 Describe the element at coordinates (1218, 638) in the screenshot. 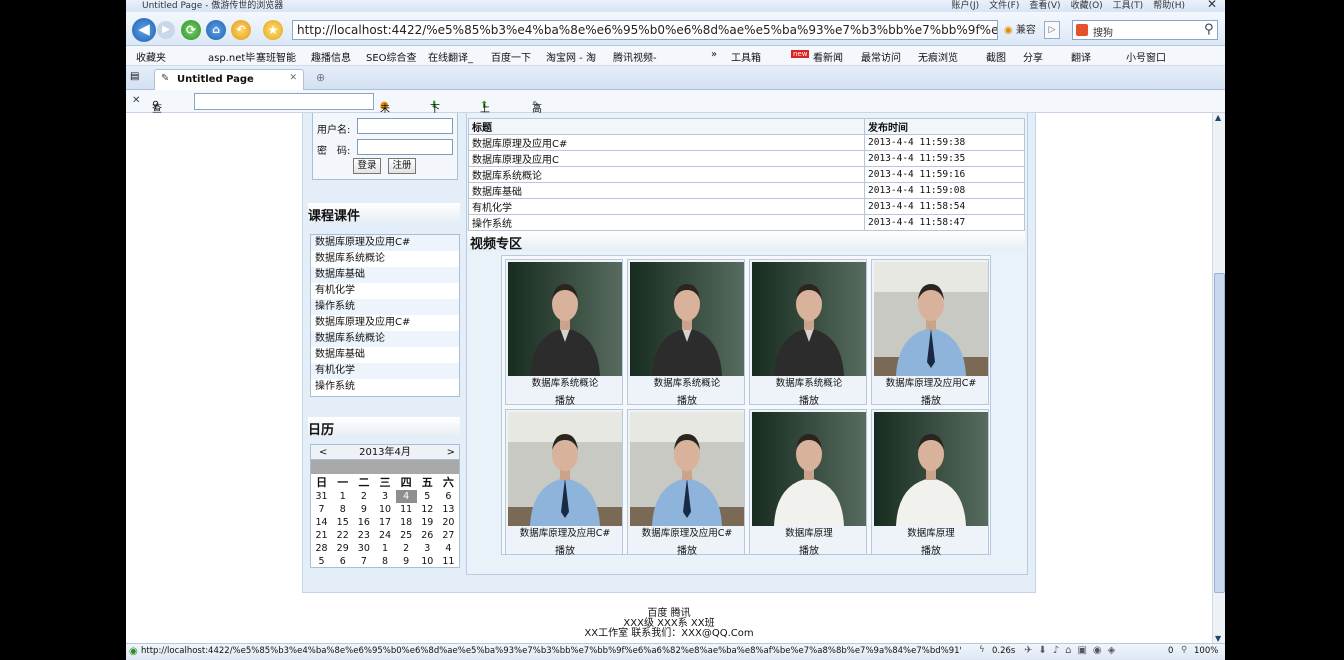

I see `scroll-down-icon: ▼` at that location.